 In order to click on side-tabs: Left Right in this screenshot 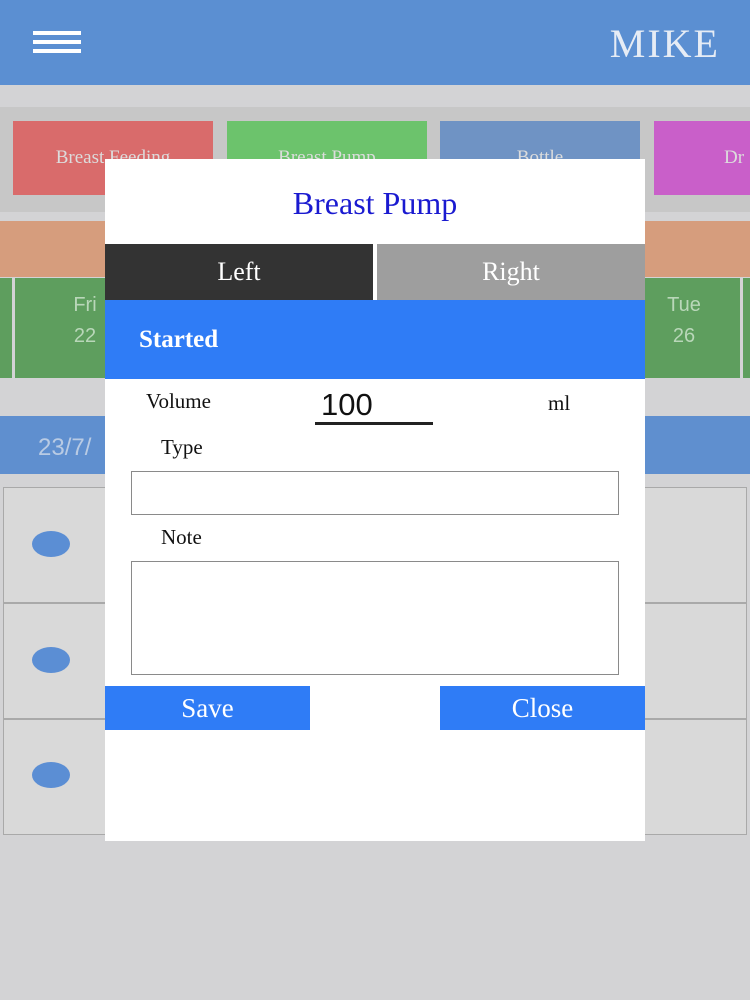, I will do `click(375, 272)`.